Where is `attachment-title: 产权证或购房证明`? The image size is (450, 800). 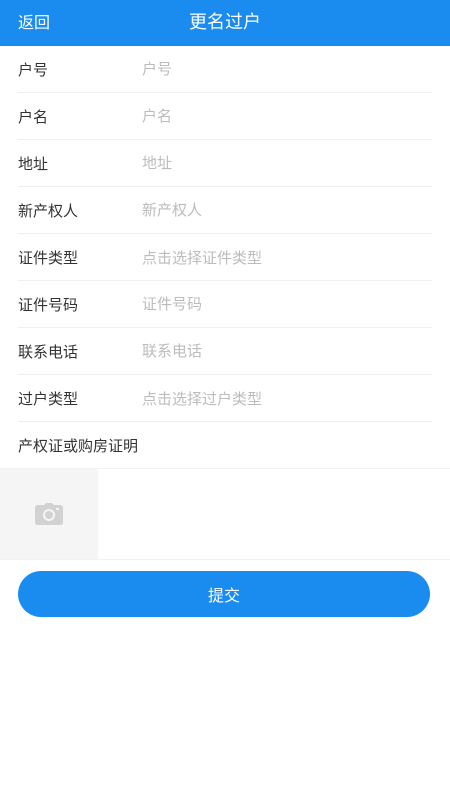 attachment-title: 产权证或购房证明 is located at coordinates (78, 445).